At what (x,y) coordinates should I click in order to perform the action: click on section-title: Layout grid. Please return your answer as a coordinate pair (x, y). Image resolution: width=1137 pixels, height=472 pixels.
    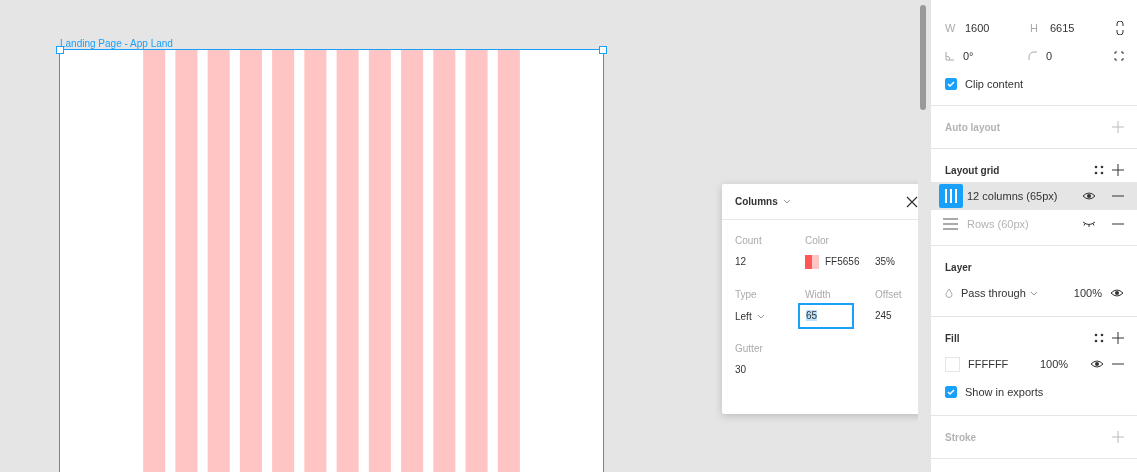
    Looking at the image, I should click on (973, 170).